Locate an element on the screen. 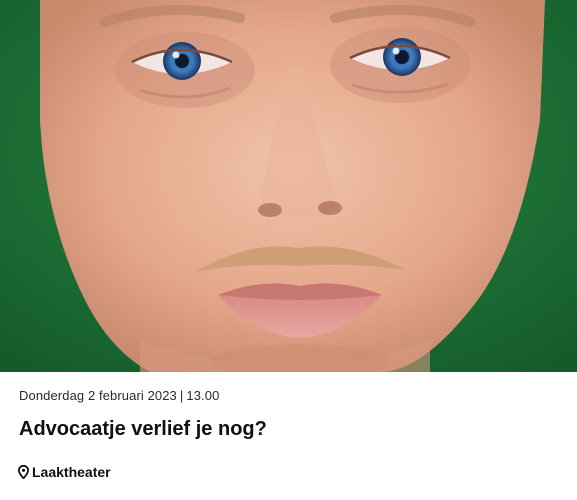 This screenshot has width=577, height=500. event-venue: Laaktheater is located at coordinates (64, 472).